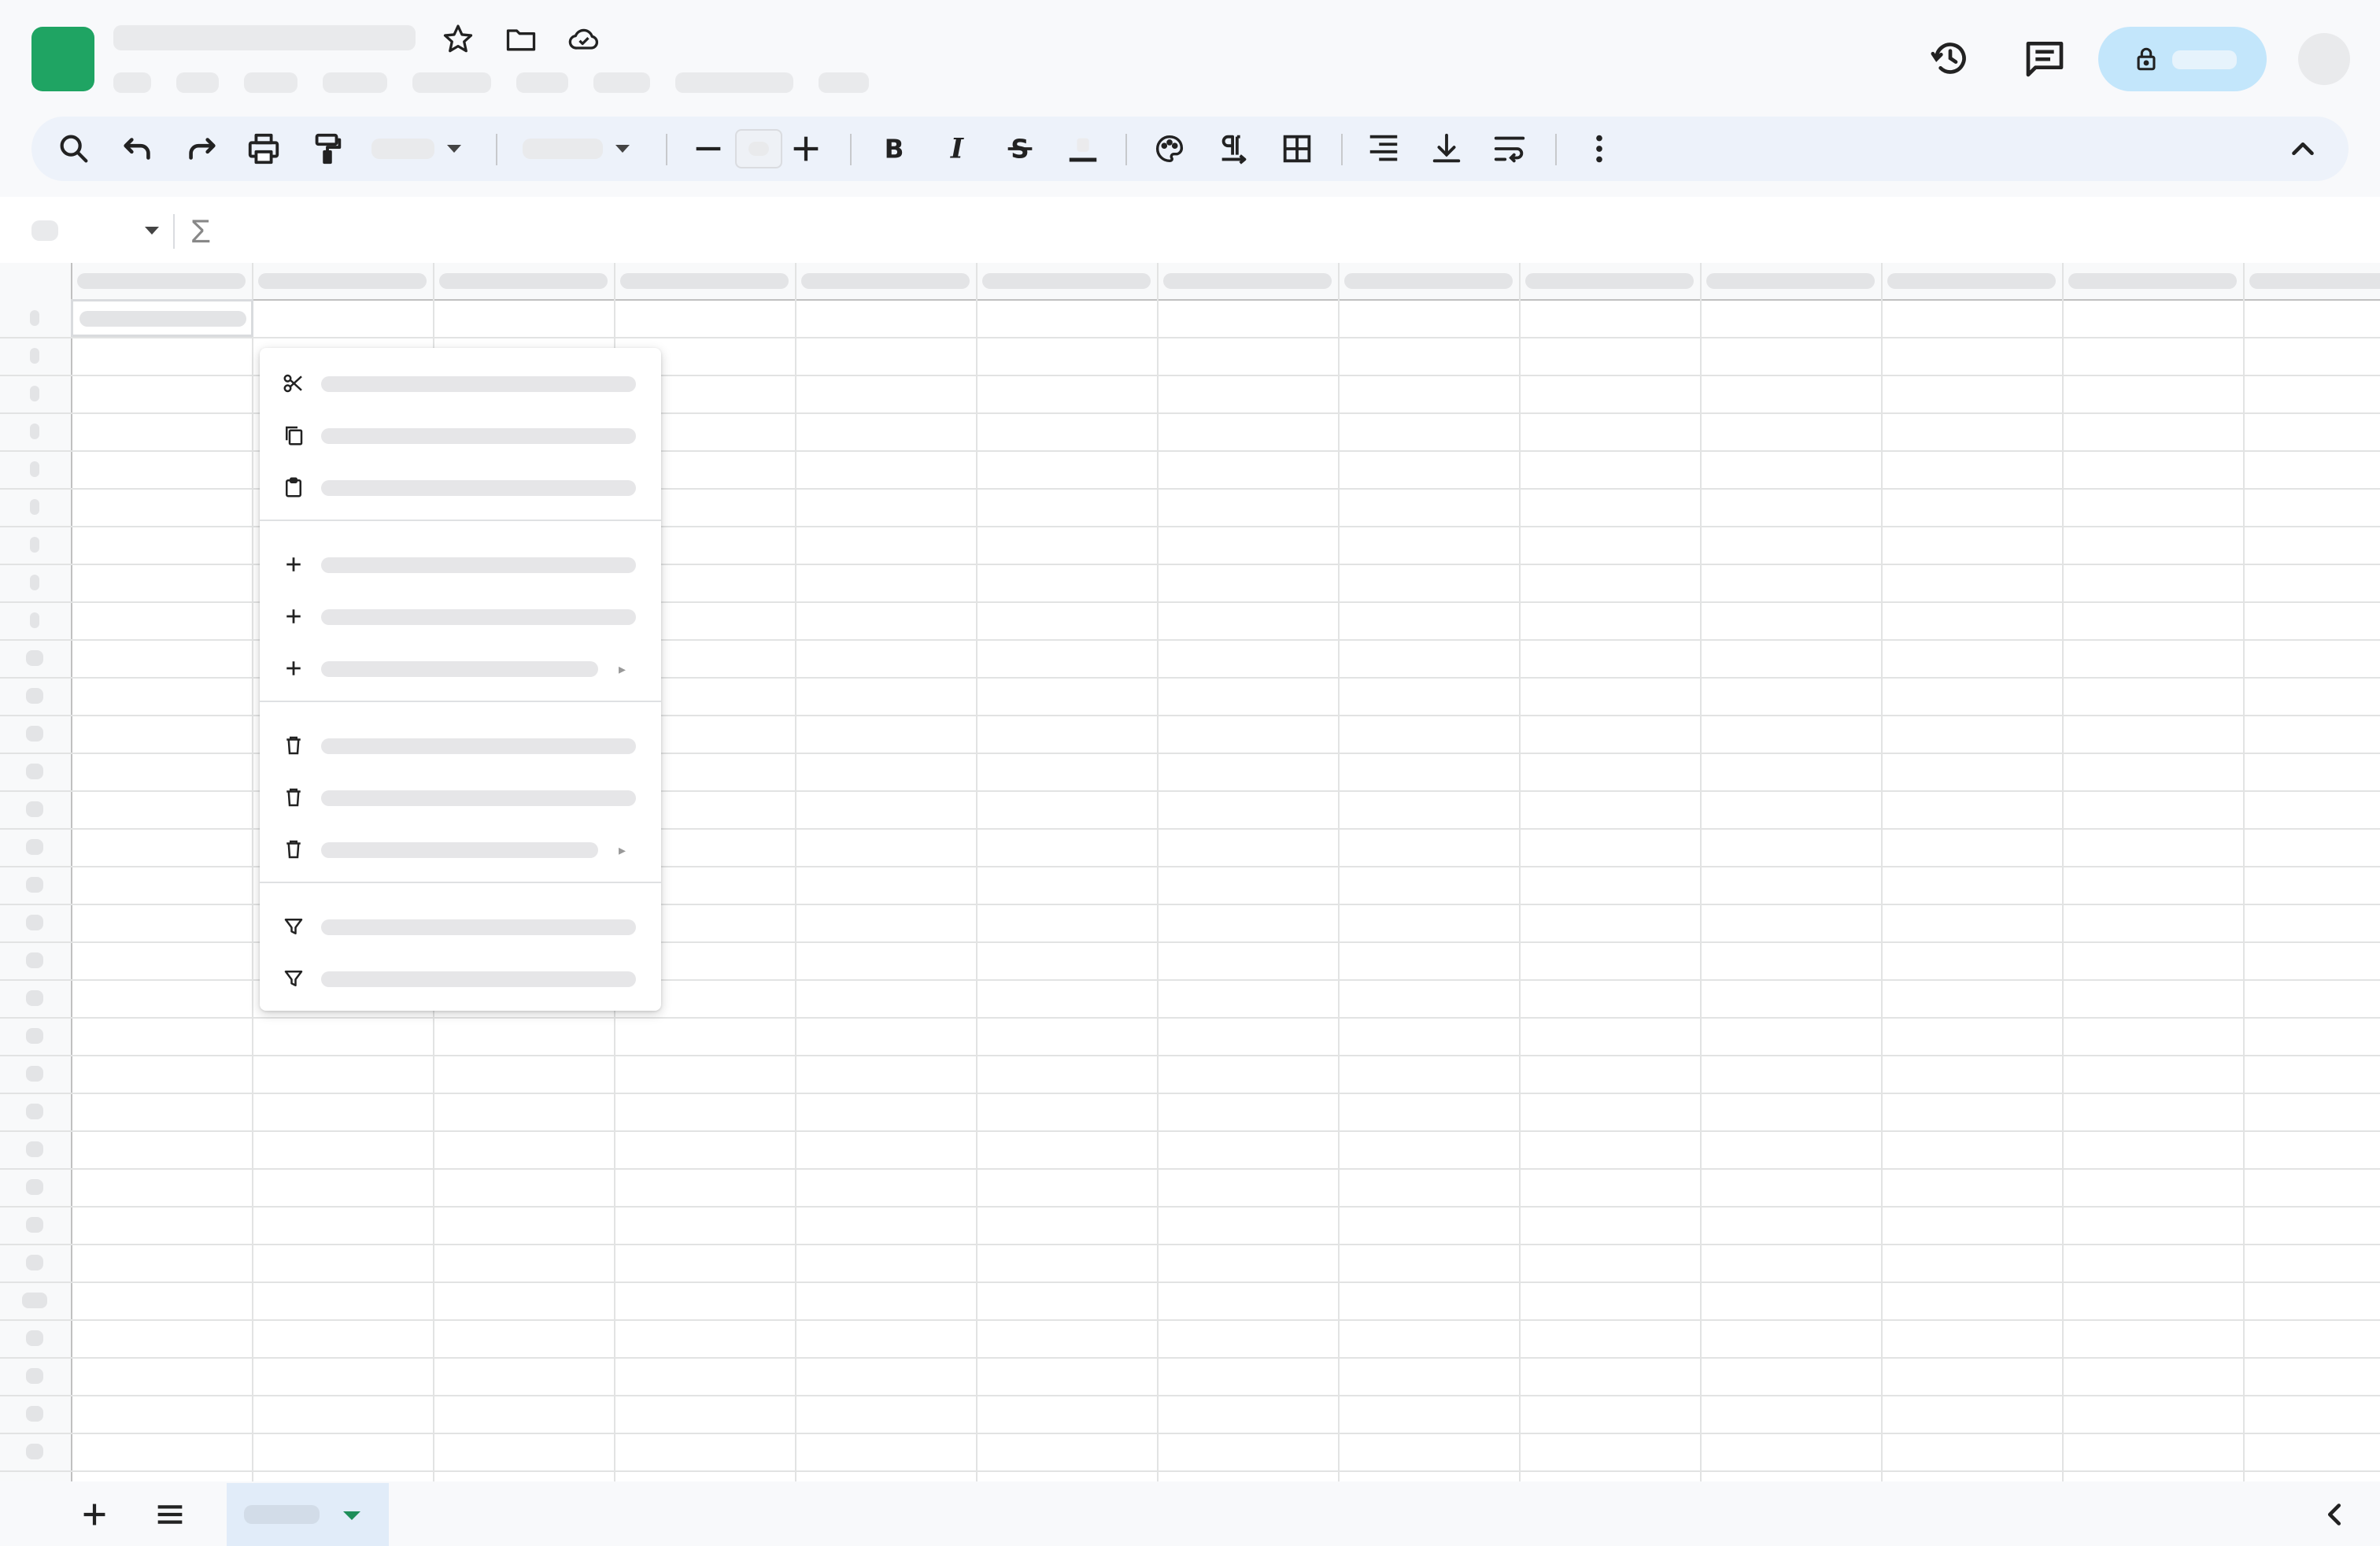 The image size is (2380, 1546). What do you see at coordinates (308, 1514) in the screenshot?
I see `sheet-tab` at bounding box center [308, 1514].